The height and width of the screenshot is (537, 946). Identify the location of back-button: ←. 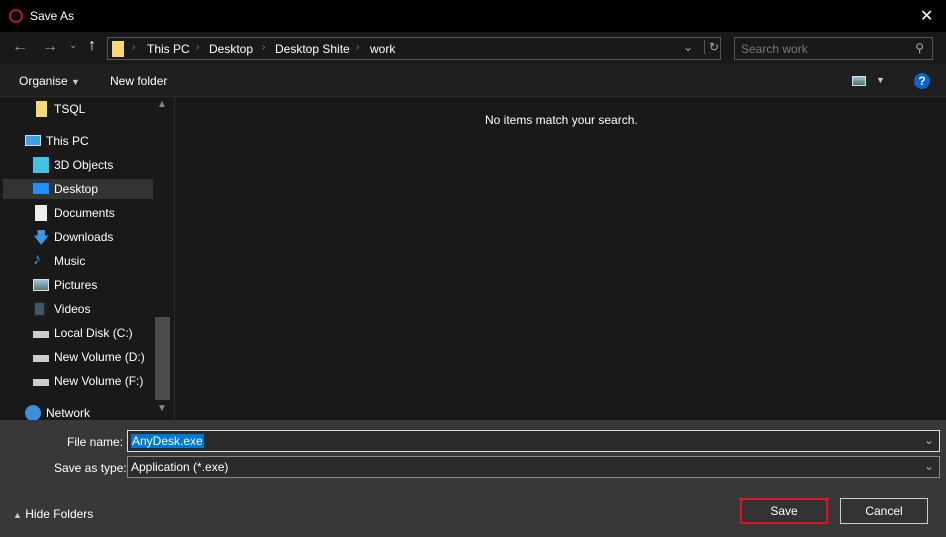
(20, 47).